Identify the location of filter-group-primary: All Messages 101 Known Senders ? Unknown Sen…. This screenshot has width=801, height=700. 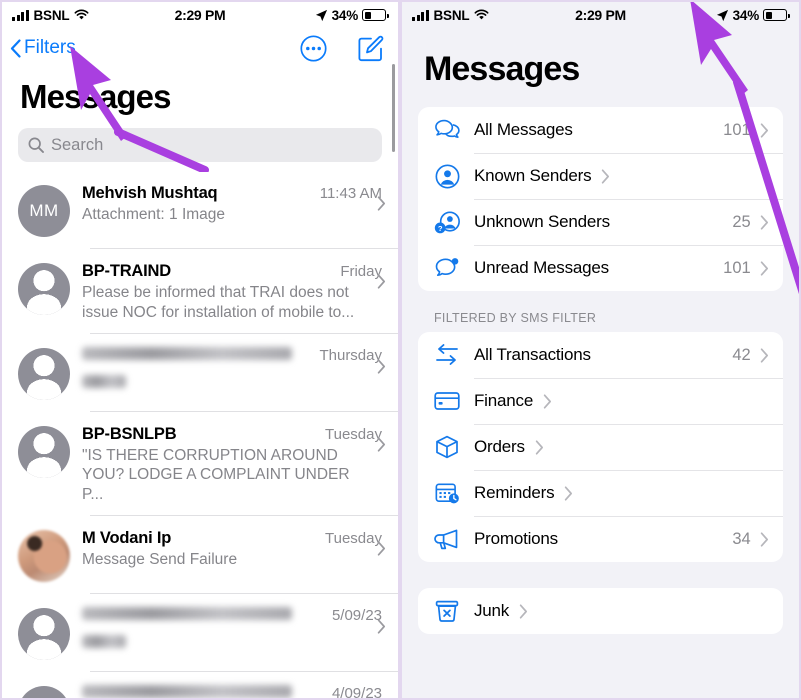
(600, 199).